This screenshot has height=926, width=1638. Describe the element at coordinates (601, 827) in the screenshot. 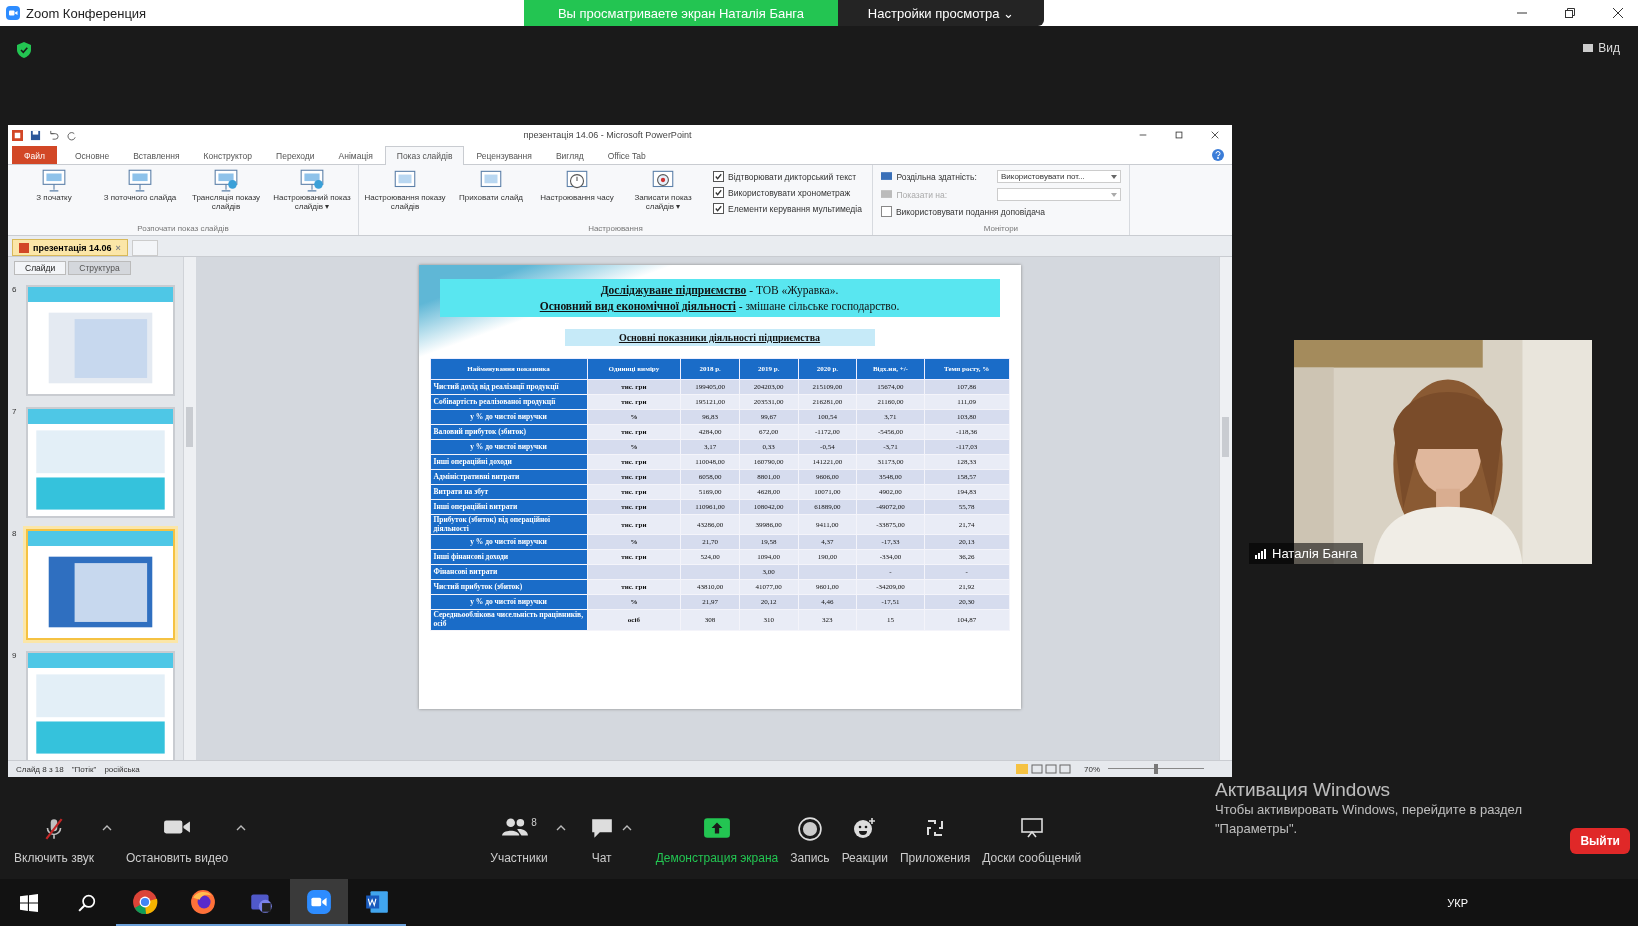

I see `chat-icon` at that location.